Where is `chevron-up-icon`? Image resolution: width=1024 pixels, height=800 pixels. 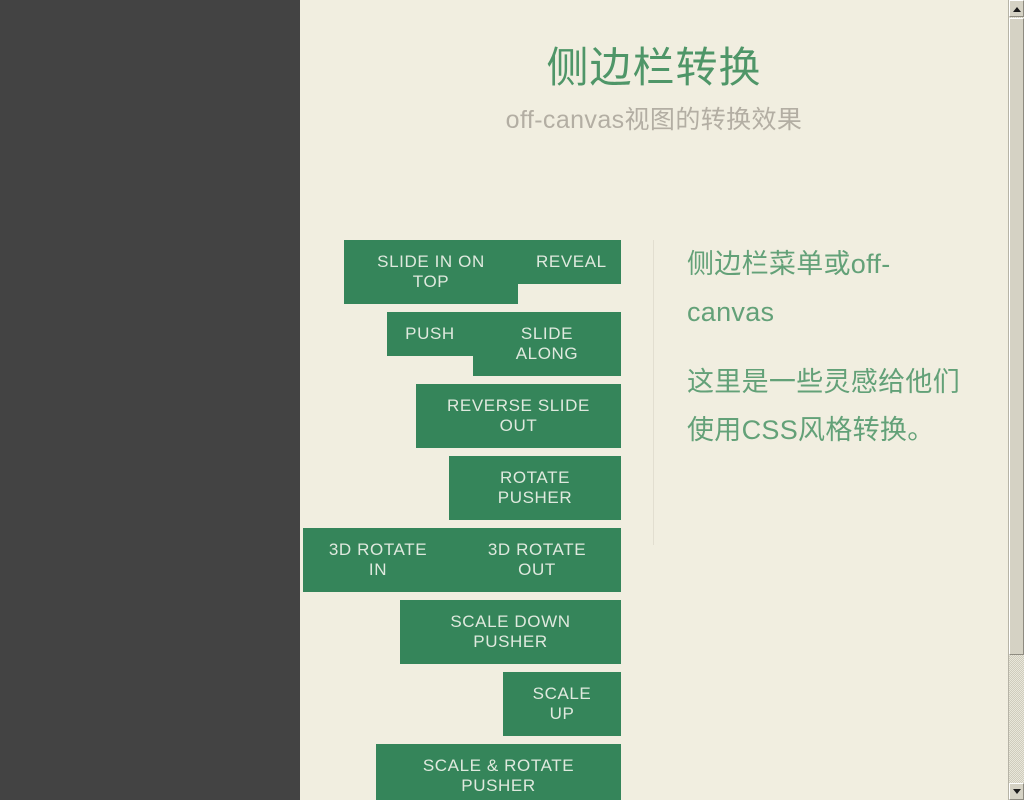 chevron-up-icon is located at coordinates (1016, 9).